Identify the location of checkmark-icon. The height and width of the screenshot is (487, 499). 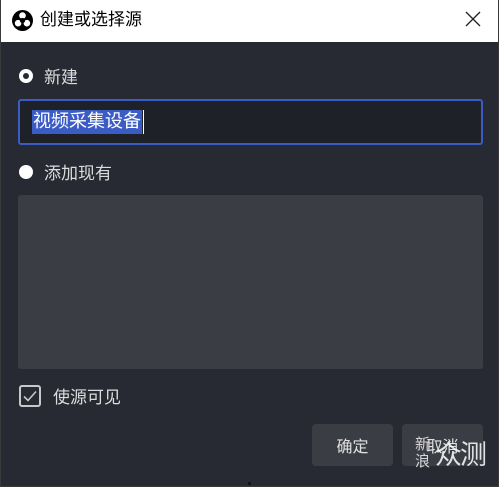
(30, 396).